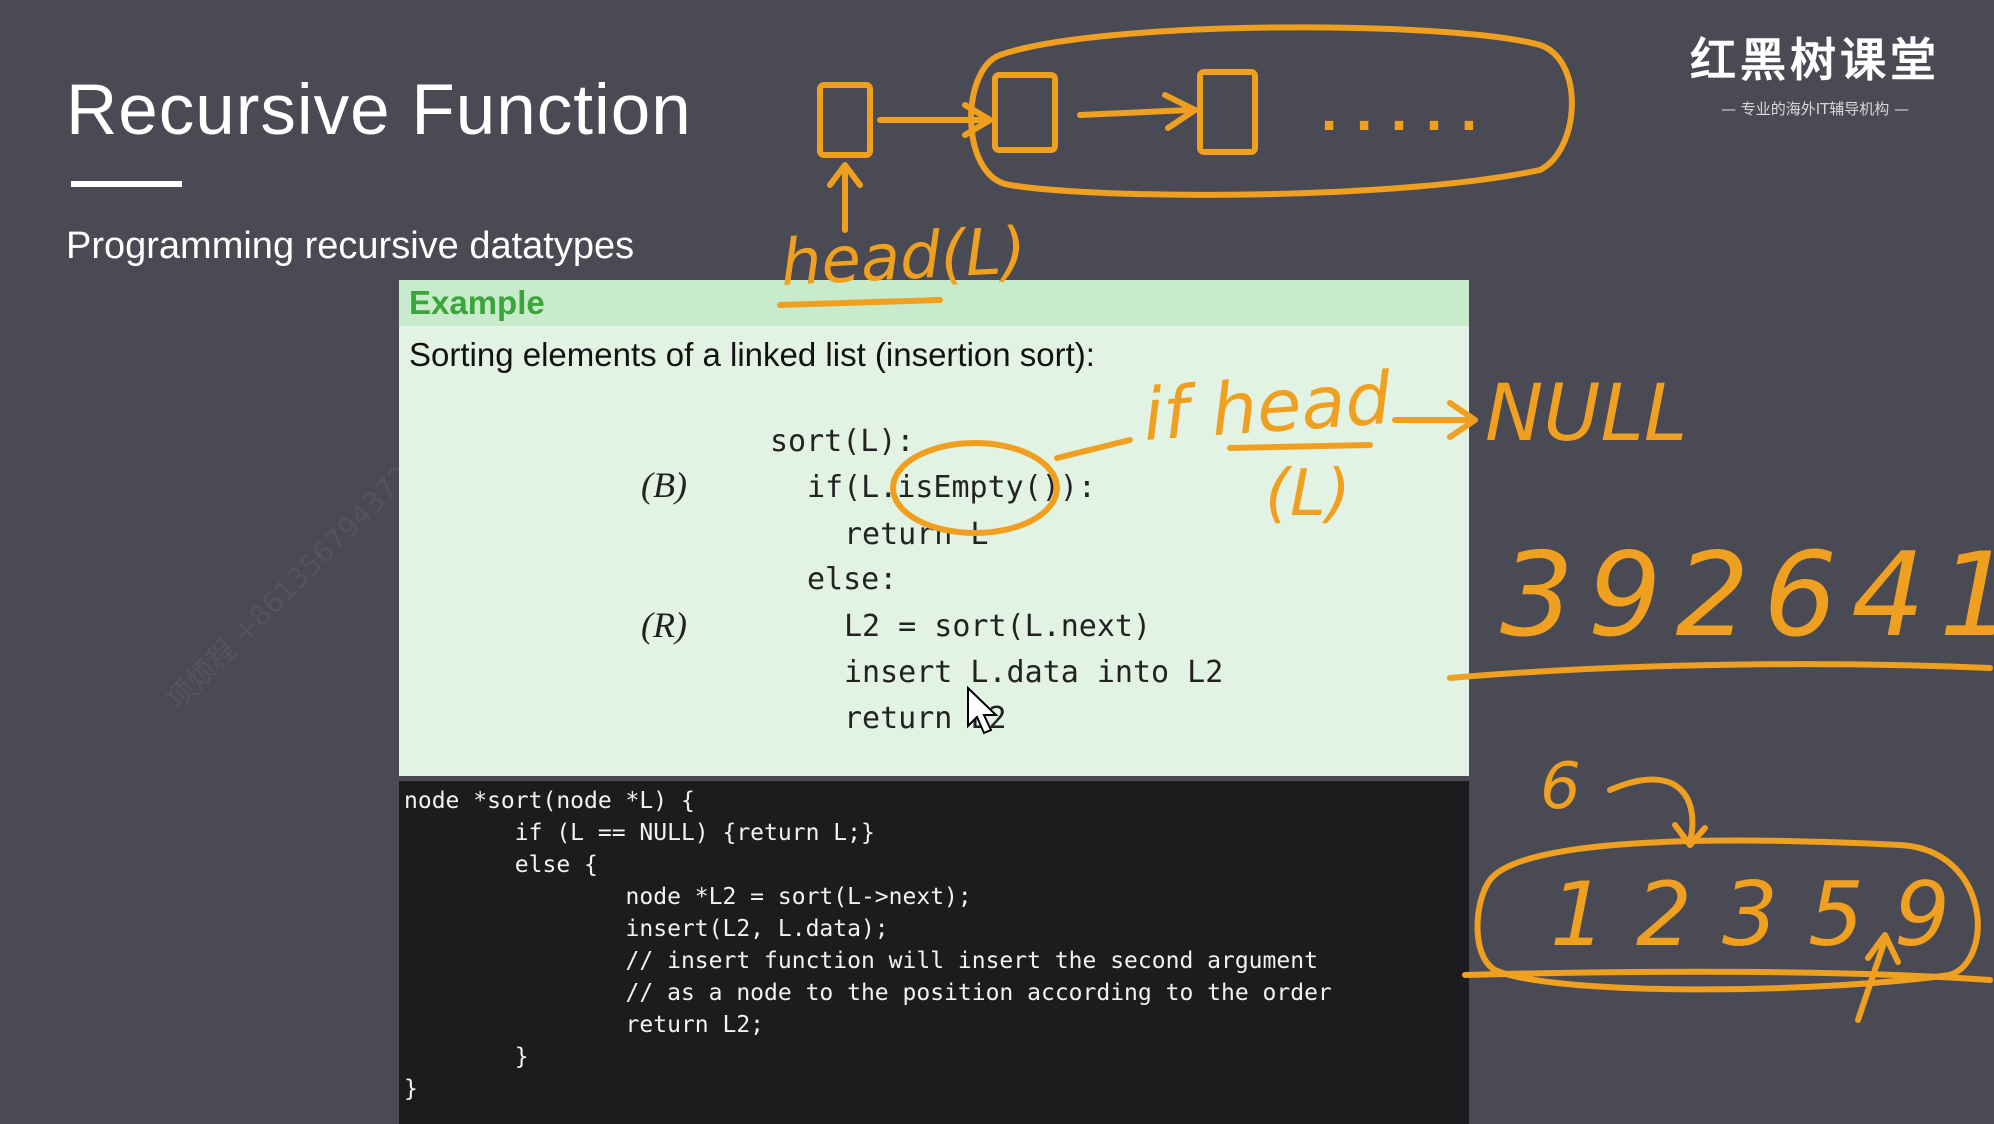 This screenshot has height=1124, width=1994. What do you see at coordinates (1267, 406) in the screenshot?
I see `annotation-if-head: if head` at bounding box center [1267, 406].